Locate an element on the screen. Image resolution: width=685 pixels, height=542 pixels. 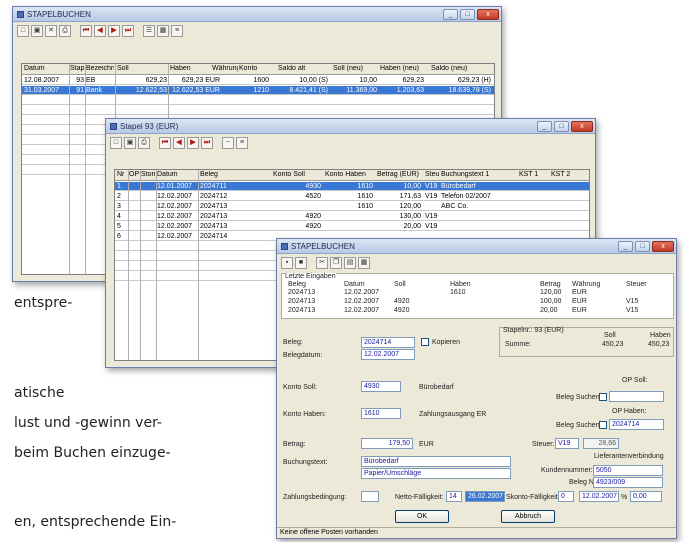
col-kst1: KST 1 is located at coordinates (533, 174).